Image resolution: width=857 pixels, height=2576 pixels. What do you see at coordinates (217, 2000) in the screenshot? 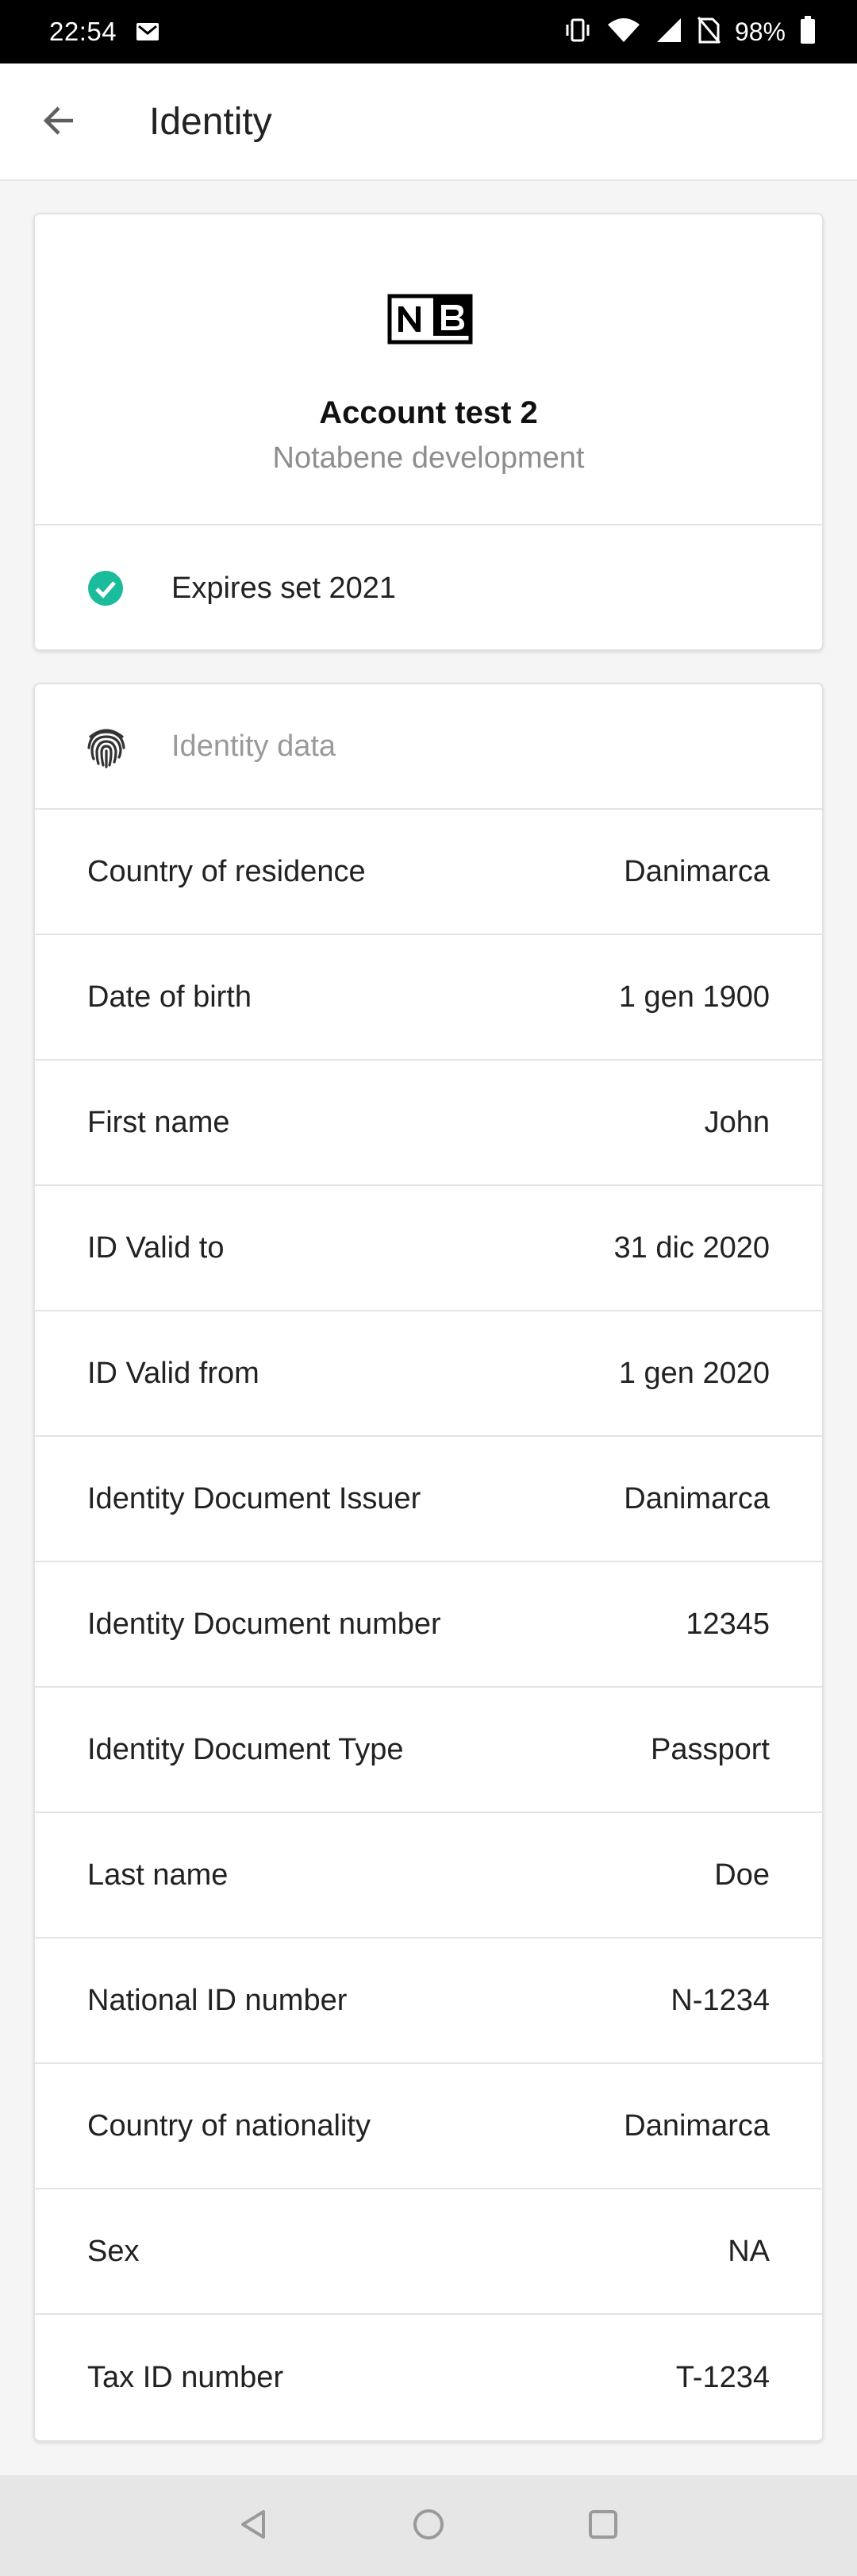
I see `data-label: National ID number` at bounding box center [217, 2000].